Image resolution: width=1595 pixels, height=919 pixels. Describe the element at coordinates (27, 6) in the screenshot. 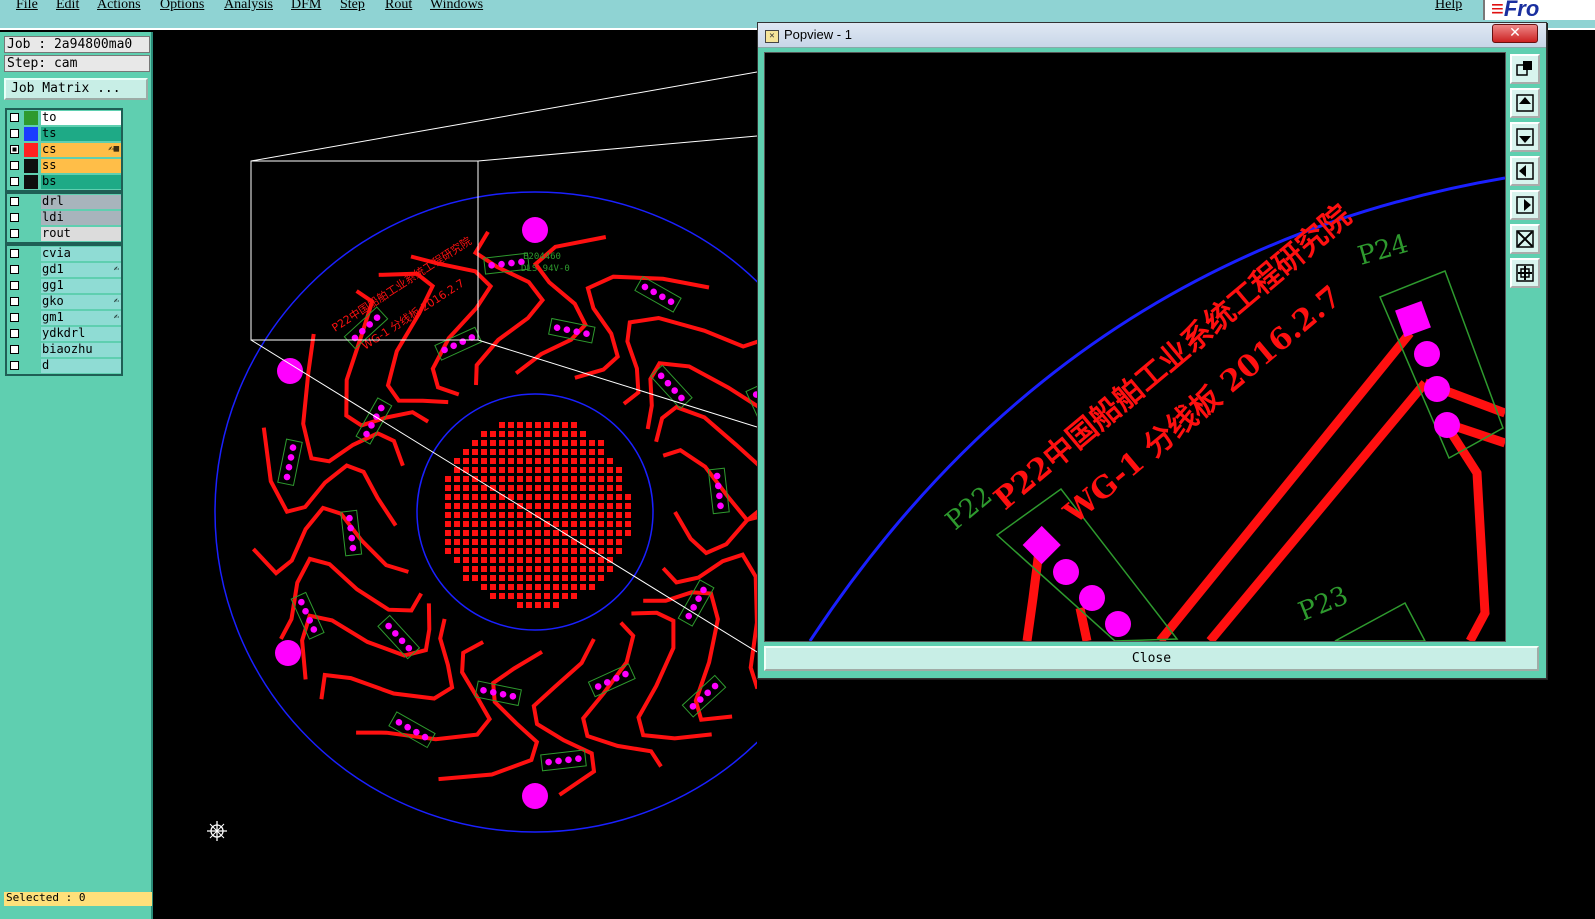

I see `menu-file: File` at that location.